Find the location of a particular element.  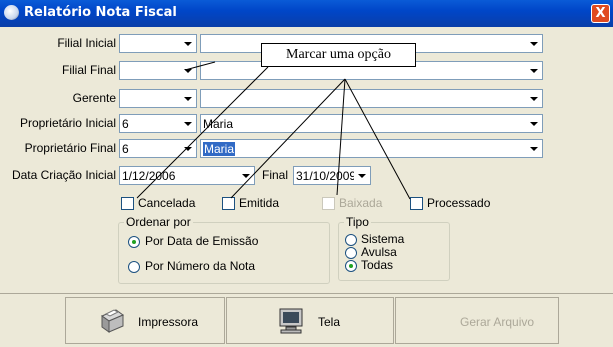

impressora-button: Impressora is located at coordinates (145, 320).